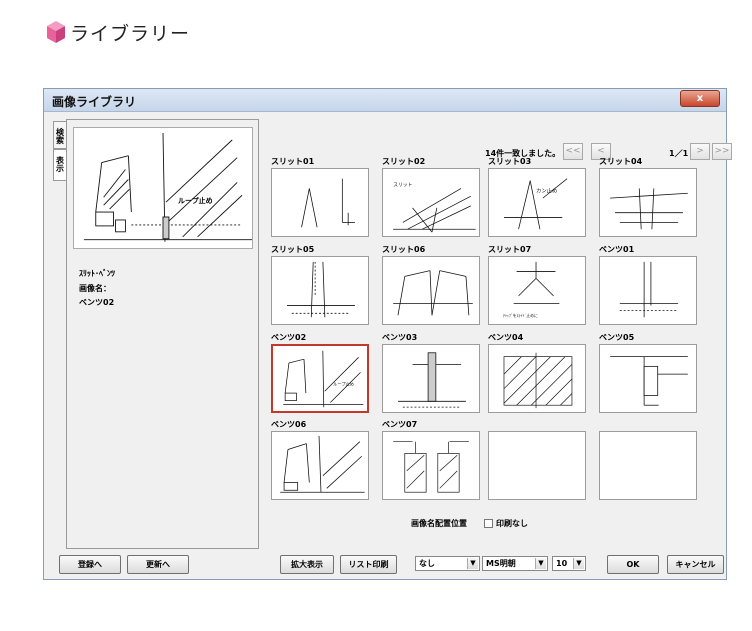 The height and width of the screenshot is (631, 752). I want to click on thumb-slit01, so click(320, 202).